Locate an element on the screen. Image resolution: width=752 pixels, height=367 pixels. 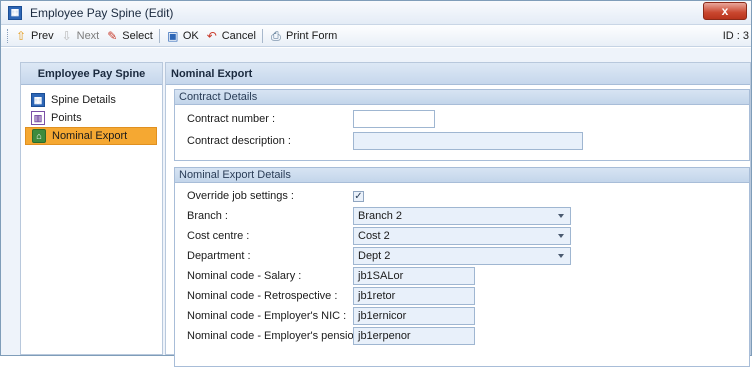
nav-item-spine-details: ▦ Spine Details is located at coordinates (91, 100).